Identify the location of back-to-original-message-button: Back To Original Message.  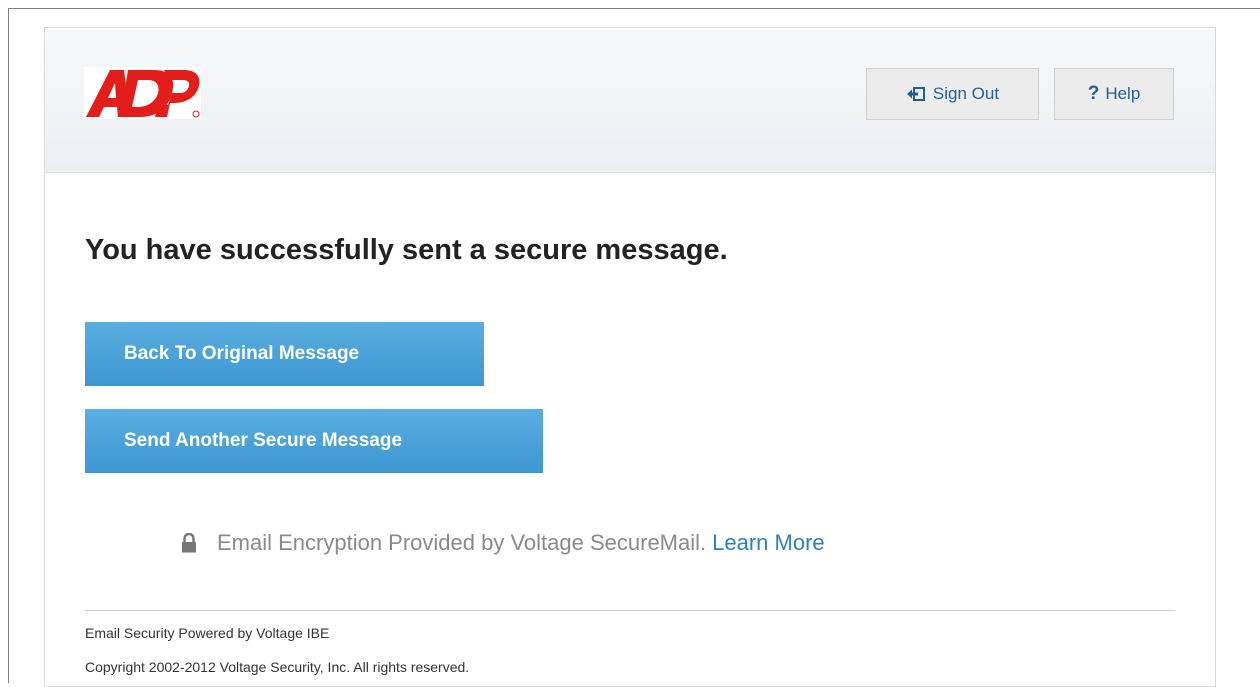
(284, 354).